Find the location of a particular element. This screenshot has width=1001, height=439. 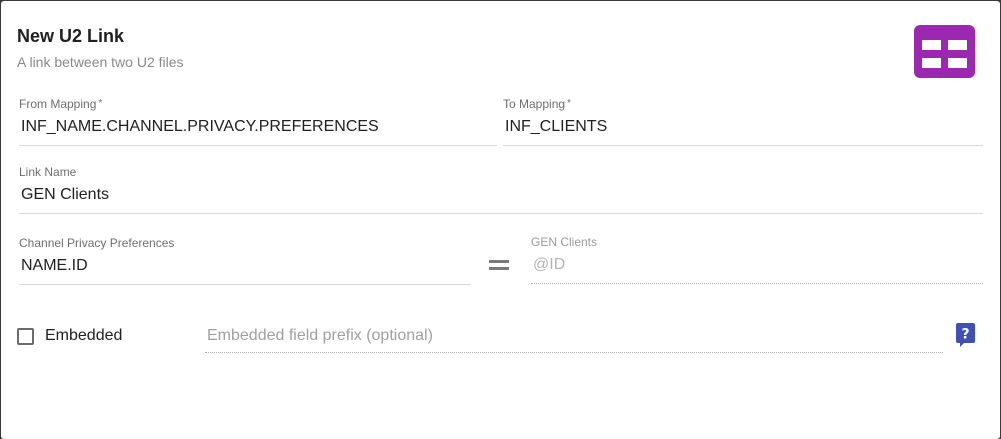

link-name-field: Link Name GEN Clients is located at coordinates (501, 189).